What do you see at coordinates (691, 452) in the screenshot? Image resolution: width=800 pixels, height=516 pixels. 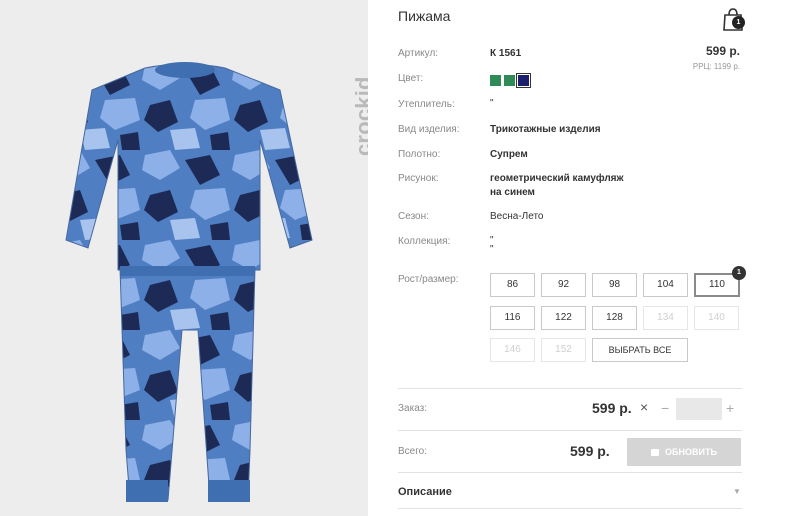 I see `update-button-label: ОБНОВИТЬ` at bounding box center [691, 452].